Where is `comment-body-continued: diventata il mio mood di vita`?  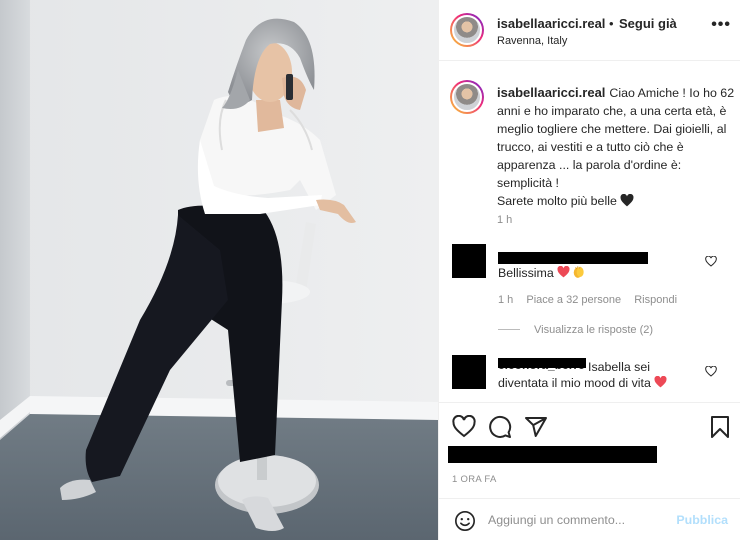 comment-body-continued: diventata il mio mood di vita is located at coordinates (574, 383).